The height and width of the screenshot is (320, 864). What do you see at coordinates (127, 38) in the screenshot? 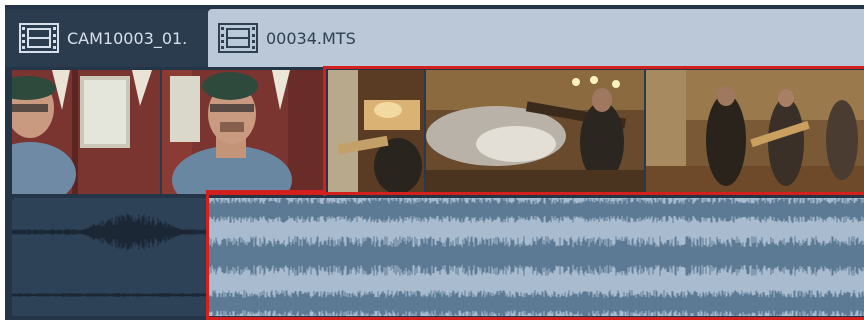
I see `clip-name-label: CAM10003_01.` at bounding box center [127, 38].